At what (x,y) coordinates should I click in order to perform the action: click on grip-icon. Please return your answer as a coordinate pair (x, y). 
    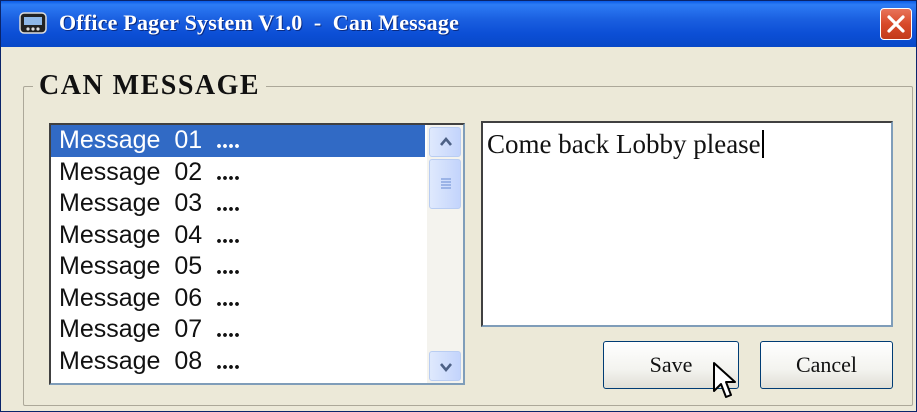
    Looking at the image, I should click on (446, 183).